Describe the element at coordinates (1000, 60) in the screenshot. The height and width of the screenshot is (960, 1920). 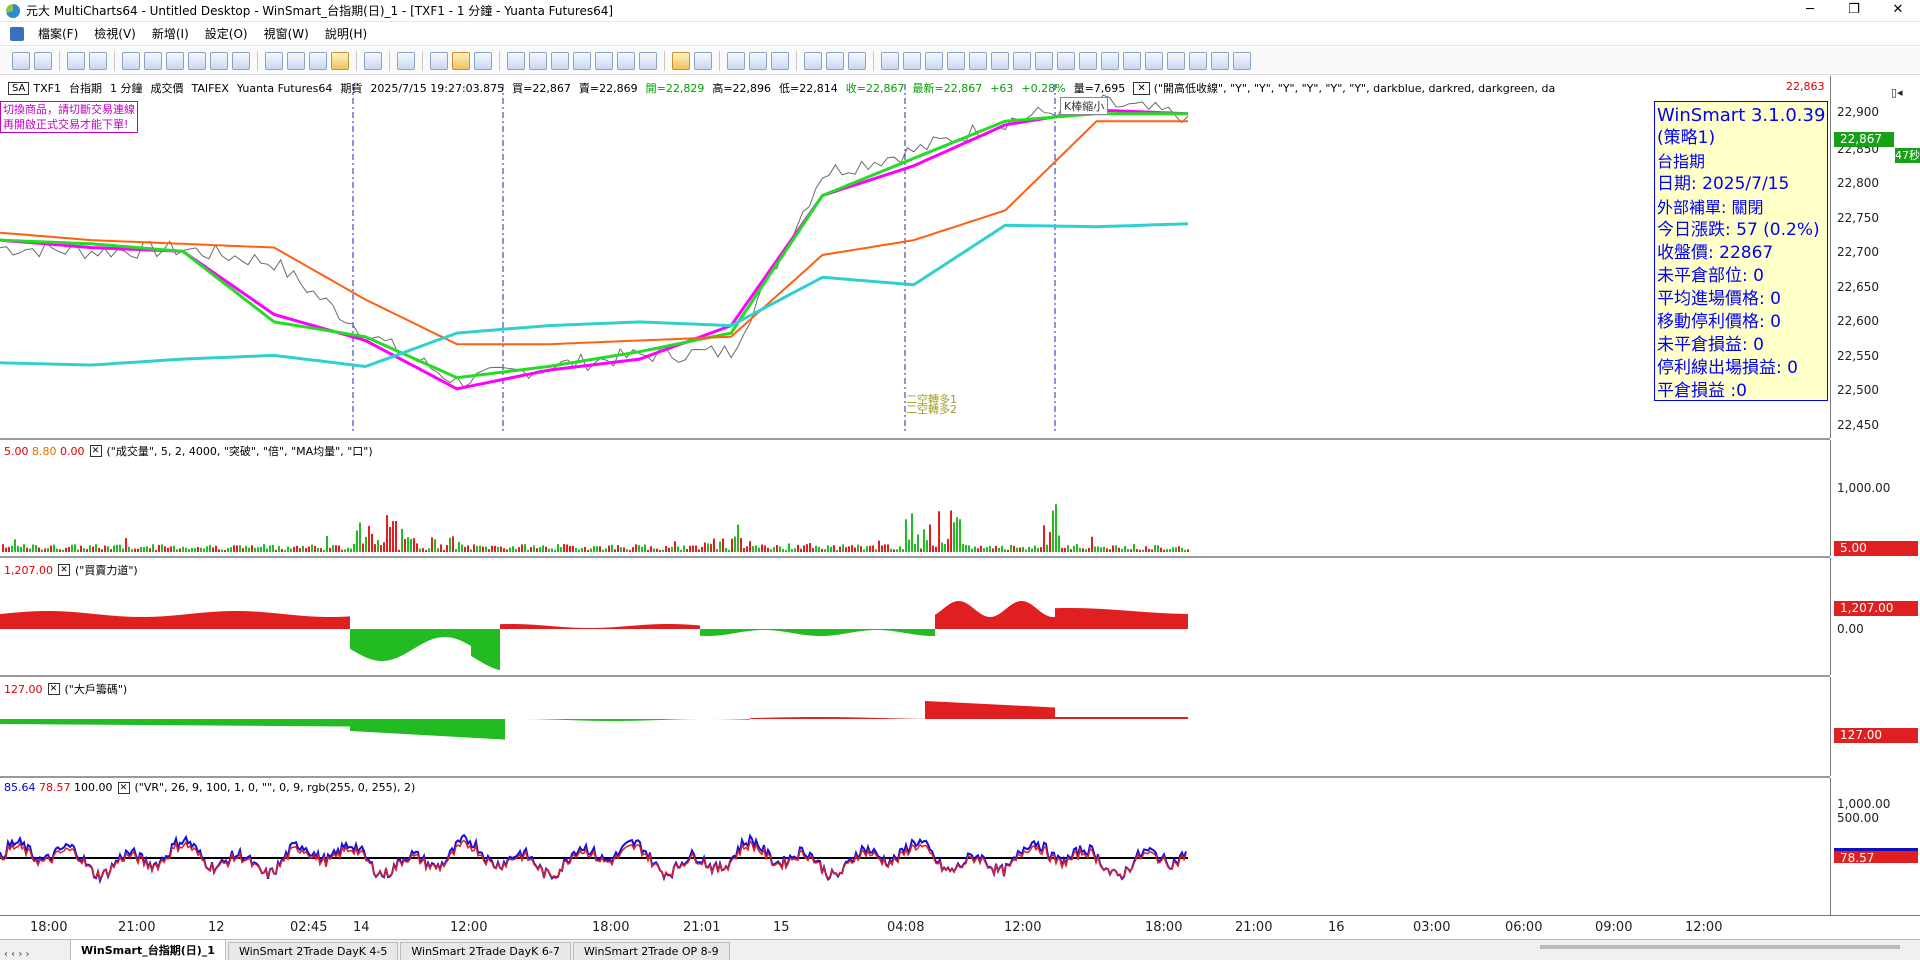
I see `marker-icon` at that location.